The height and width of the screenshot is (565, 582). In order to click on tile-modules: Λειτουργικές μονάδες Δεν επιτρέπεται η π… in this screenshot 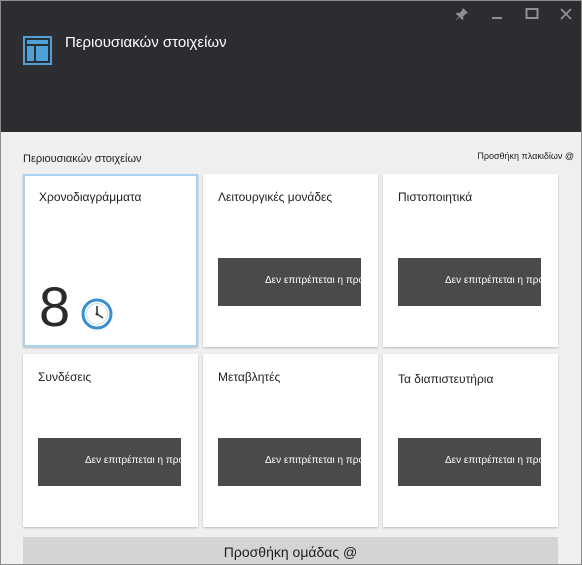, I will do `click(290, 260)`.